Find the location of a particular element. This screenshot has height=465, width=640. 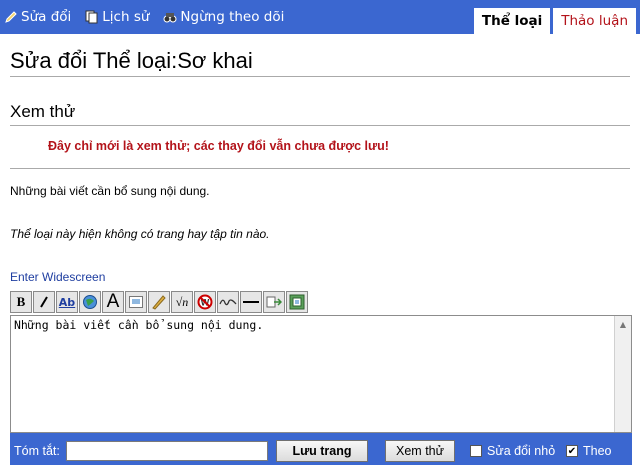

edit-toolbar: B Ab A √n W is located at coordinates (159, 302).